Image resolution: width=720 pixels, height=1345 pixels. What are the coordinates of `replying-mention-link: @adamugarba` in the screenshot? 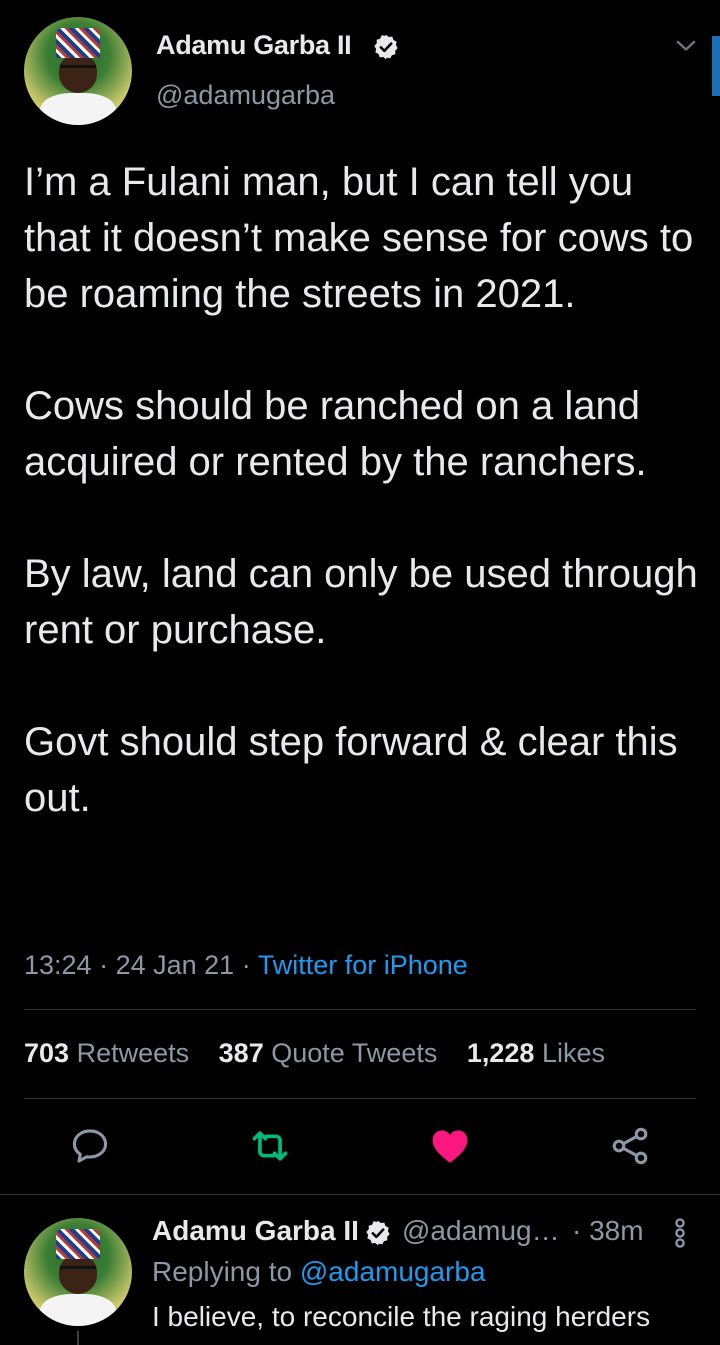 It's located at (393, 1271).